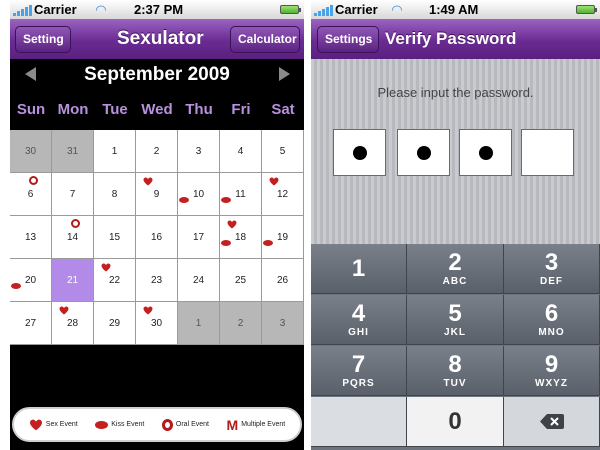  Describe the element at coordinates (160, 38) in the screenshot. I see `app-title: Sexulator` at that location.